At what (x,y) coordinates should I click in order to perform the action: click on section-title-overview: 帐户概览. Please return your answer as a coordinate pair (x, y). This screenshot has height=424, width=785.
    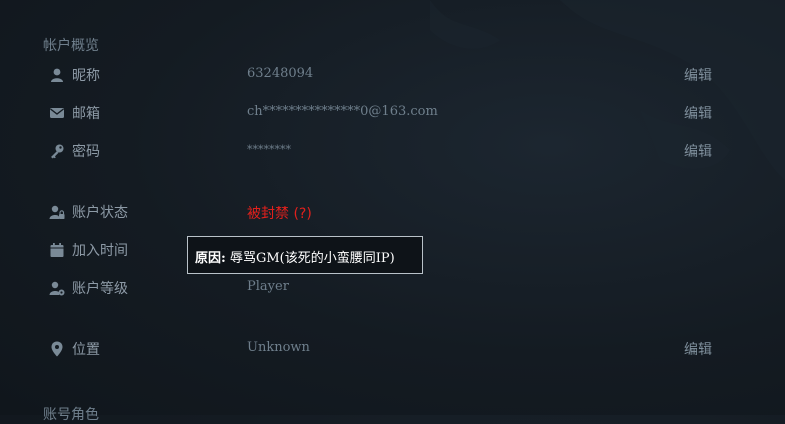
    Looking at the image, I should click on (71, 46).